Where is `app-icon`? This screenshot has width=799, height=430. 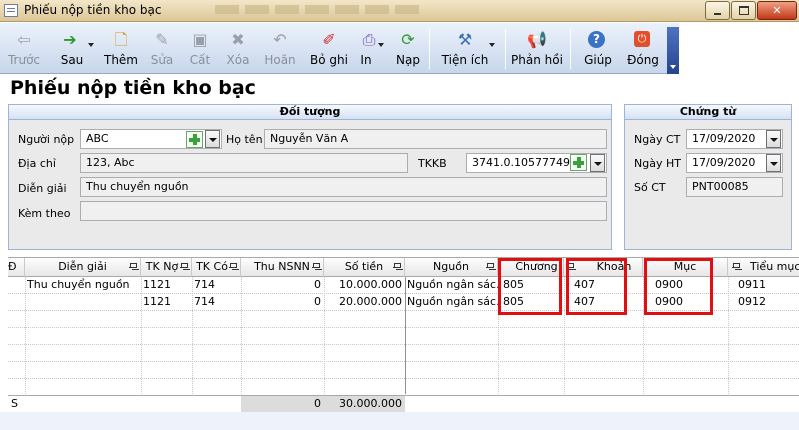
app-icon is located at coordinates (11, 10).